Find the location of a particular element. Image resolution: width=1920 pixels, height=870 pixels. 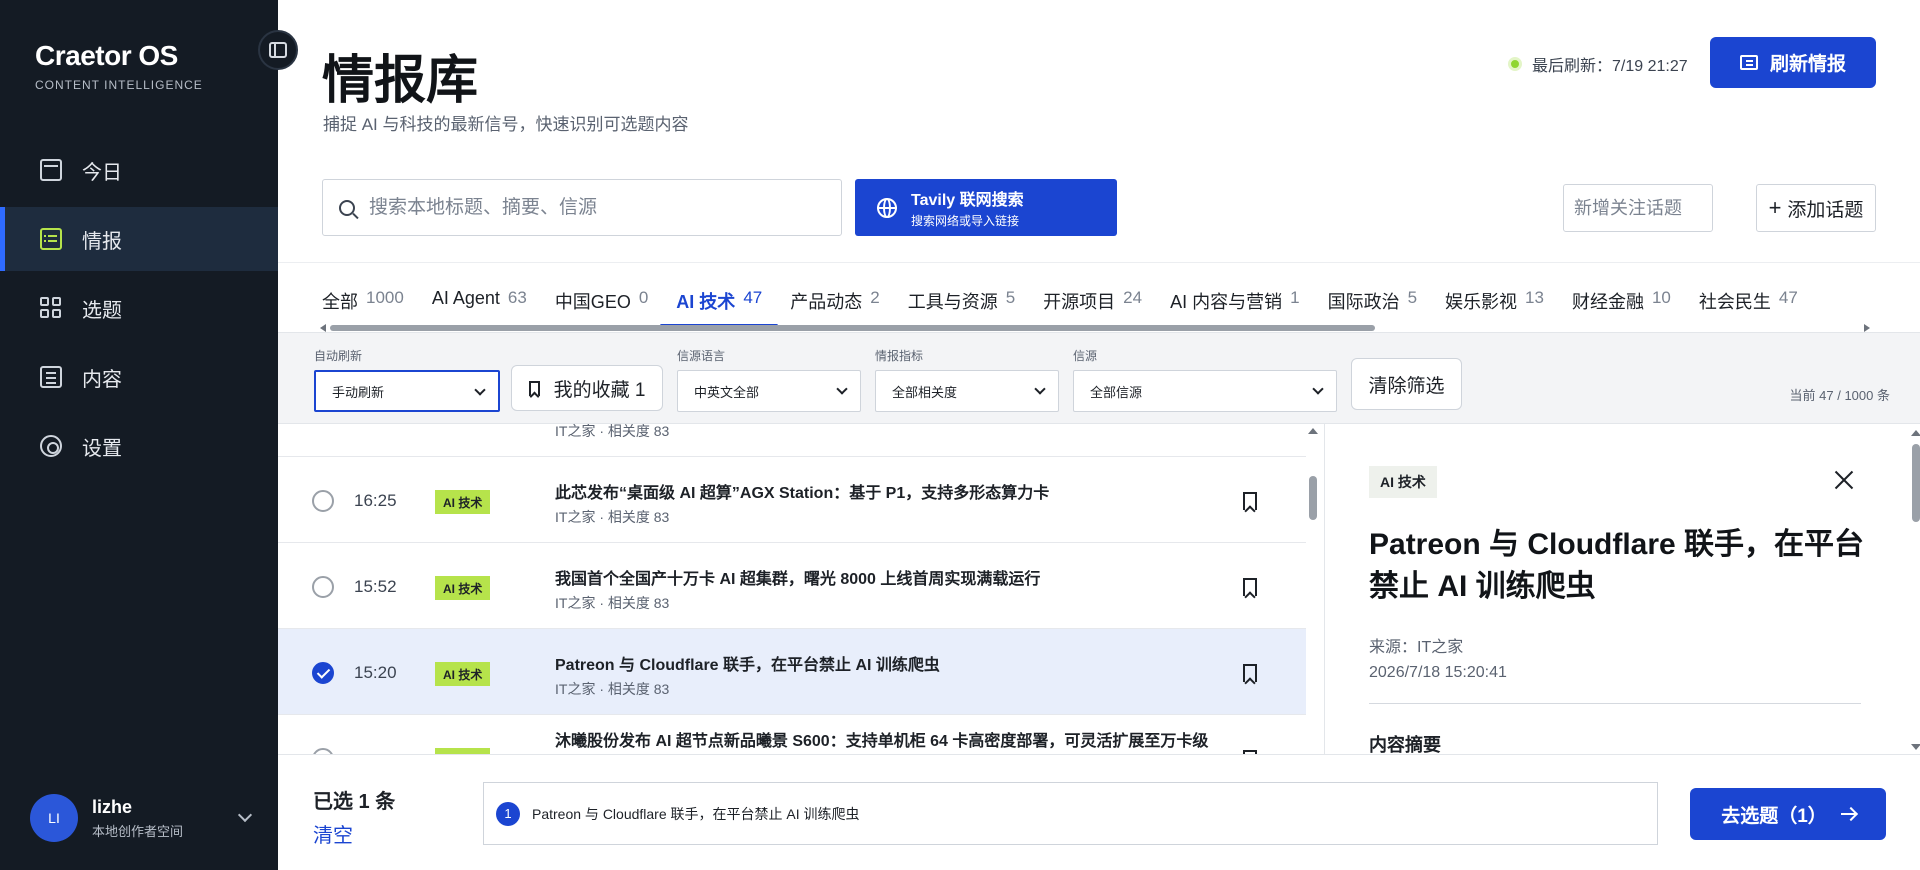

sidebar-item-intel: 情报 is located at coordinates (139, 239).